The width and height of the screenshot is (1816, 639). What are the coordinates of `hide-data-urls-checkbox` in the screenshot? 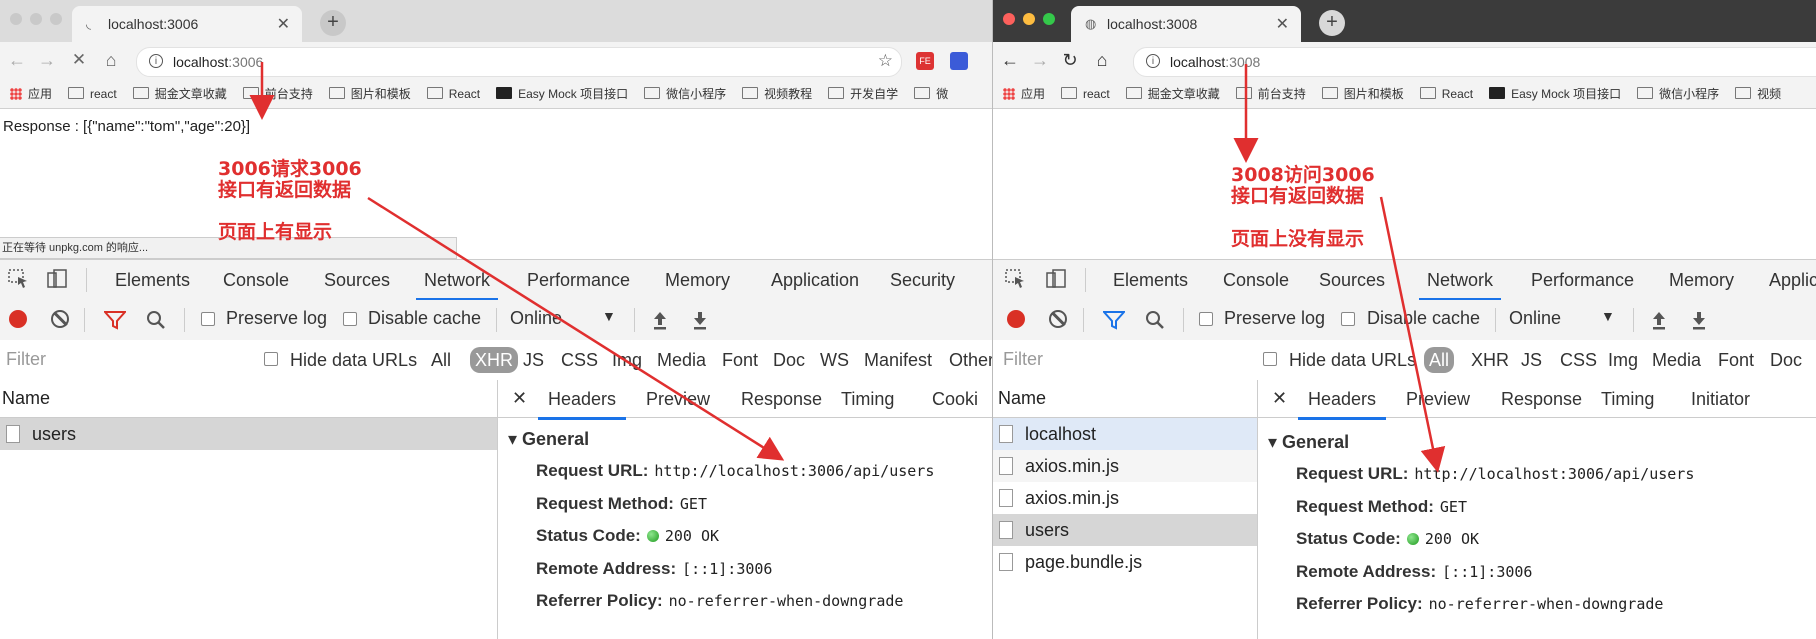 It's located at (1270, 359).